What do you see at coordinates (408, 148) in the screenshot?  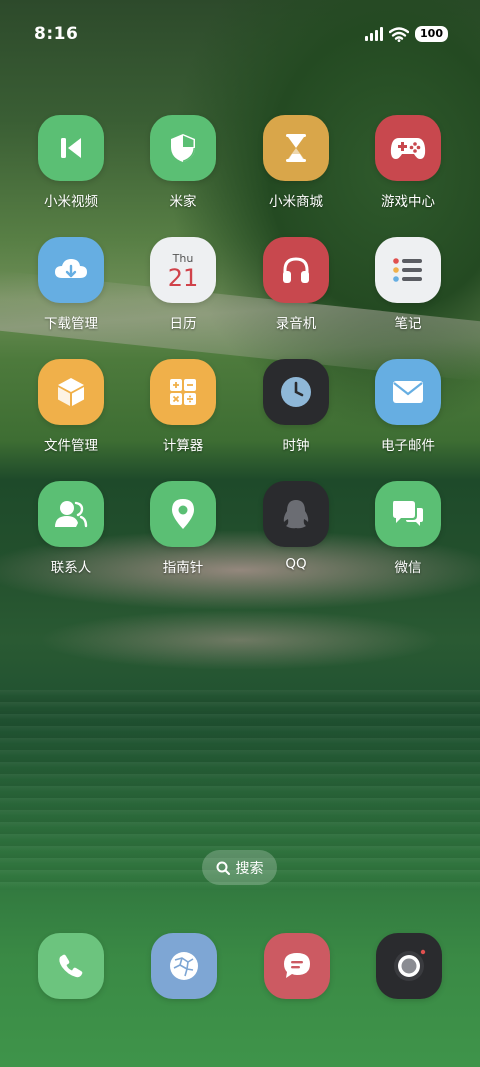 I see `gamepad-icon` at bounding box center [408, 148].